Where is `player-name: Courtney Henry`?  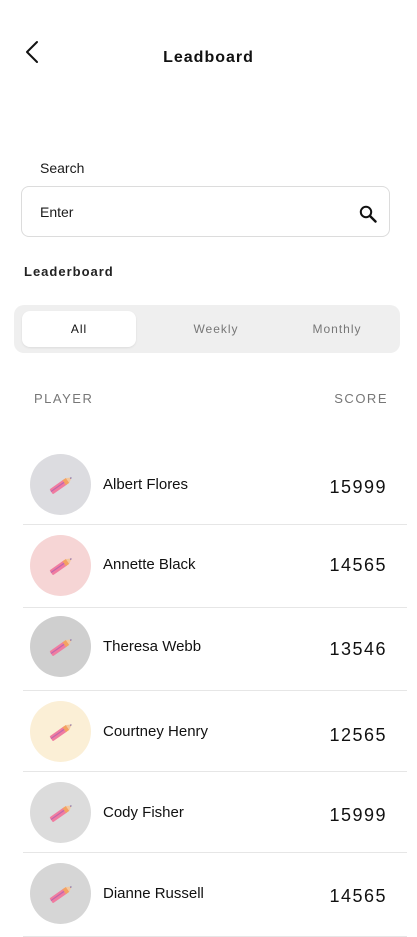
player-name: Courtney Henry is located at coordinates (156, 731).